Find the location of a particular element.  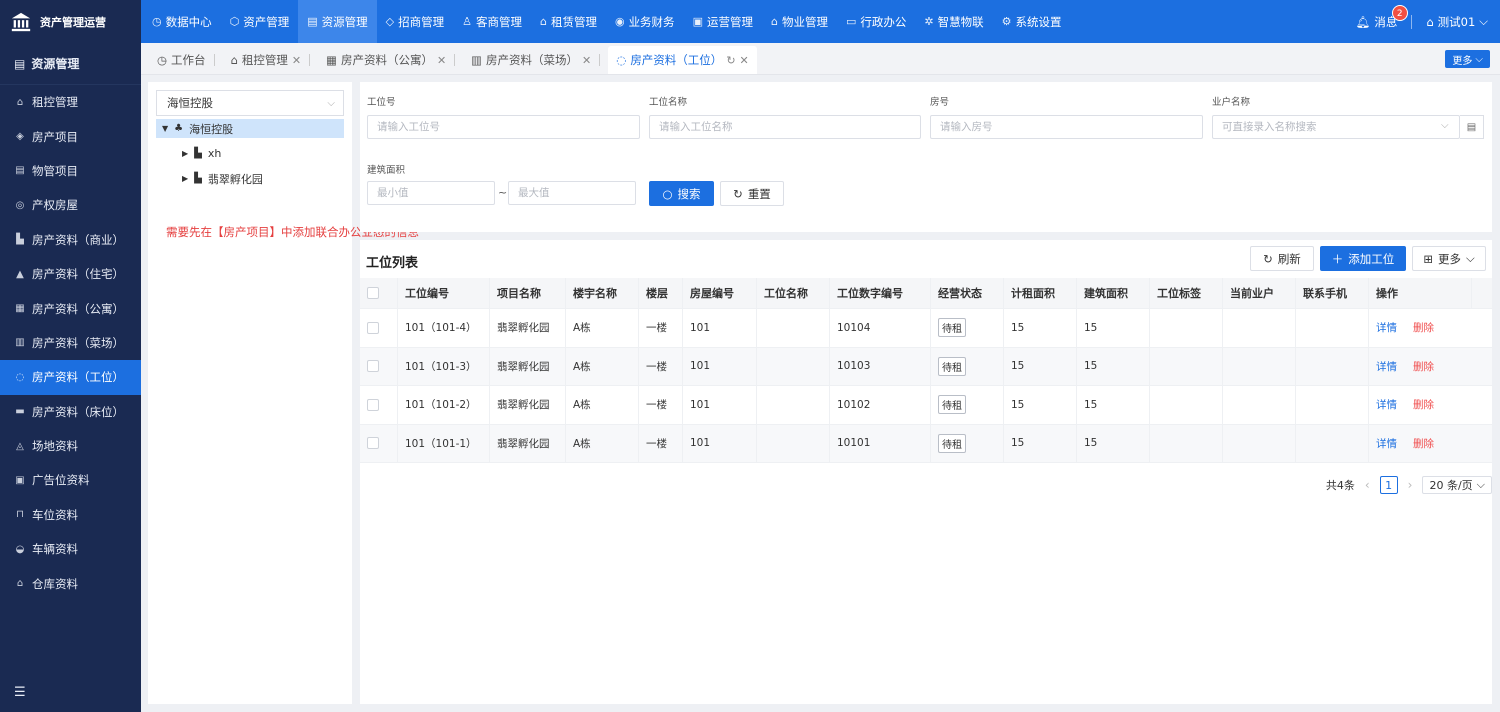

collapse-menu-icon: ☰ is located at coordinates (20, 692).